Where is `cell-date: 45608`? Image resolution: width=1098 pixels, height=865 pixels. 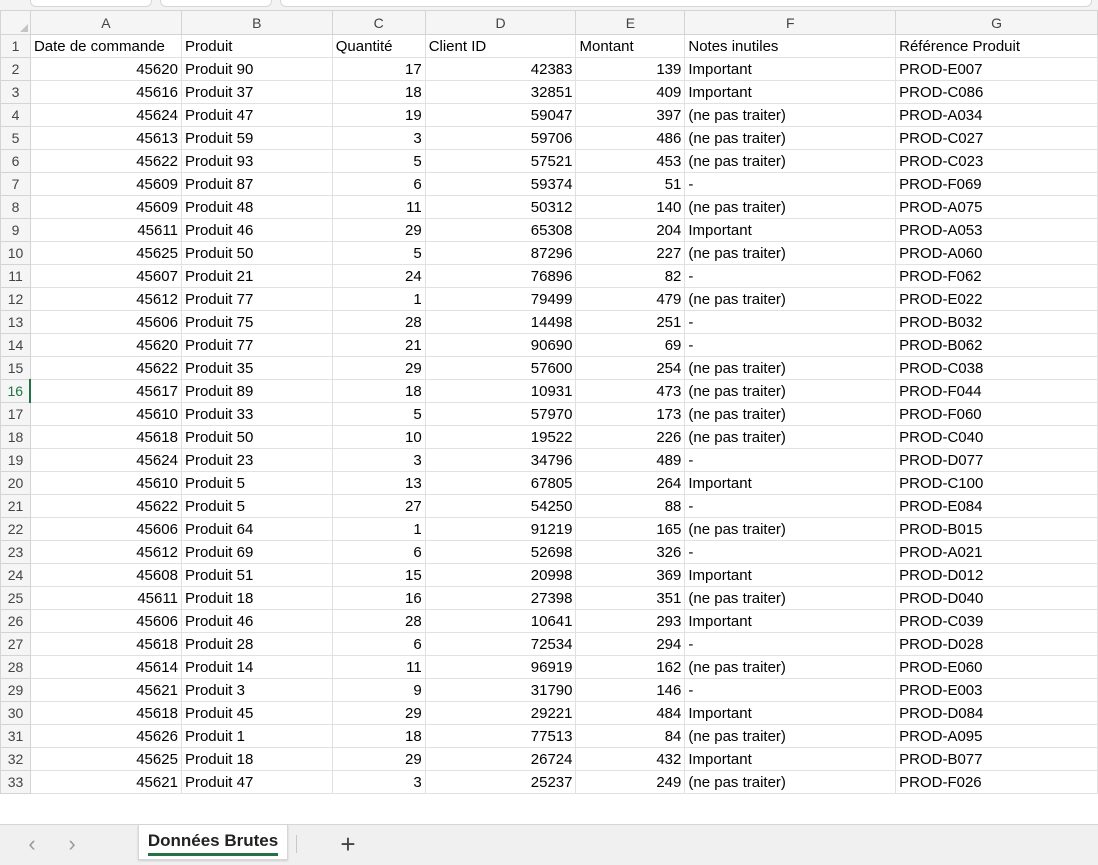
cell-date: 45608 is located at coordinates (105, 575).